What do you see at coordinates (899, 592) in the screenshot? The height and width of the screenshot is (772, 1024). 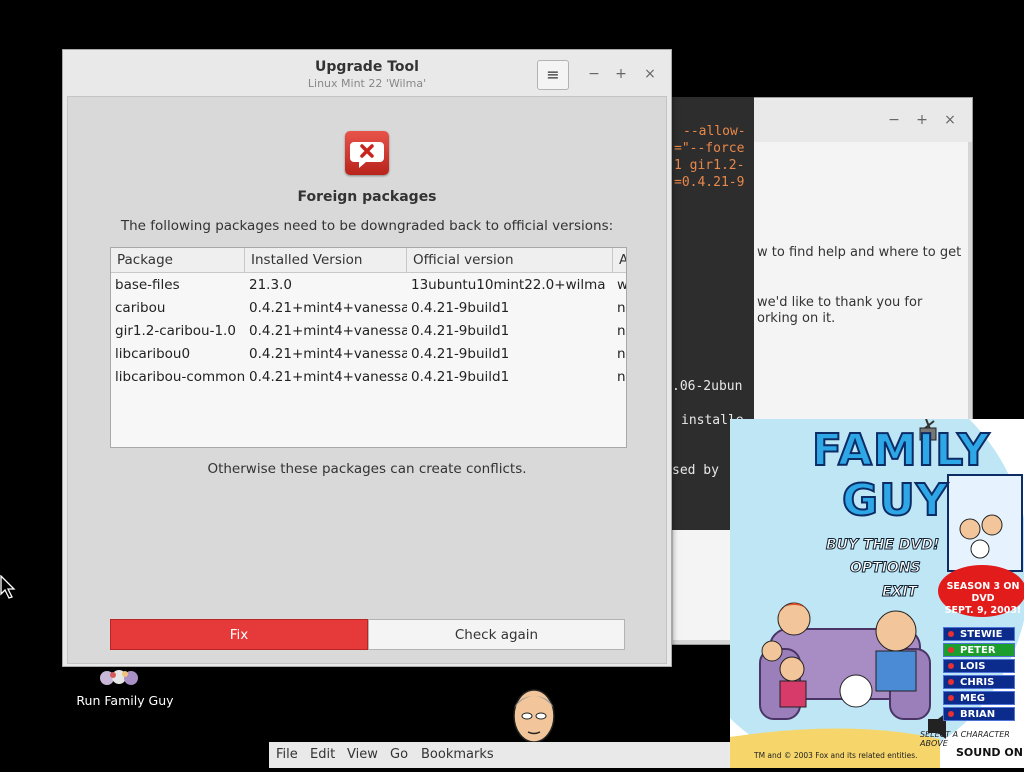 I see `exit-link: EXIT` at bounding box center [899, 592].